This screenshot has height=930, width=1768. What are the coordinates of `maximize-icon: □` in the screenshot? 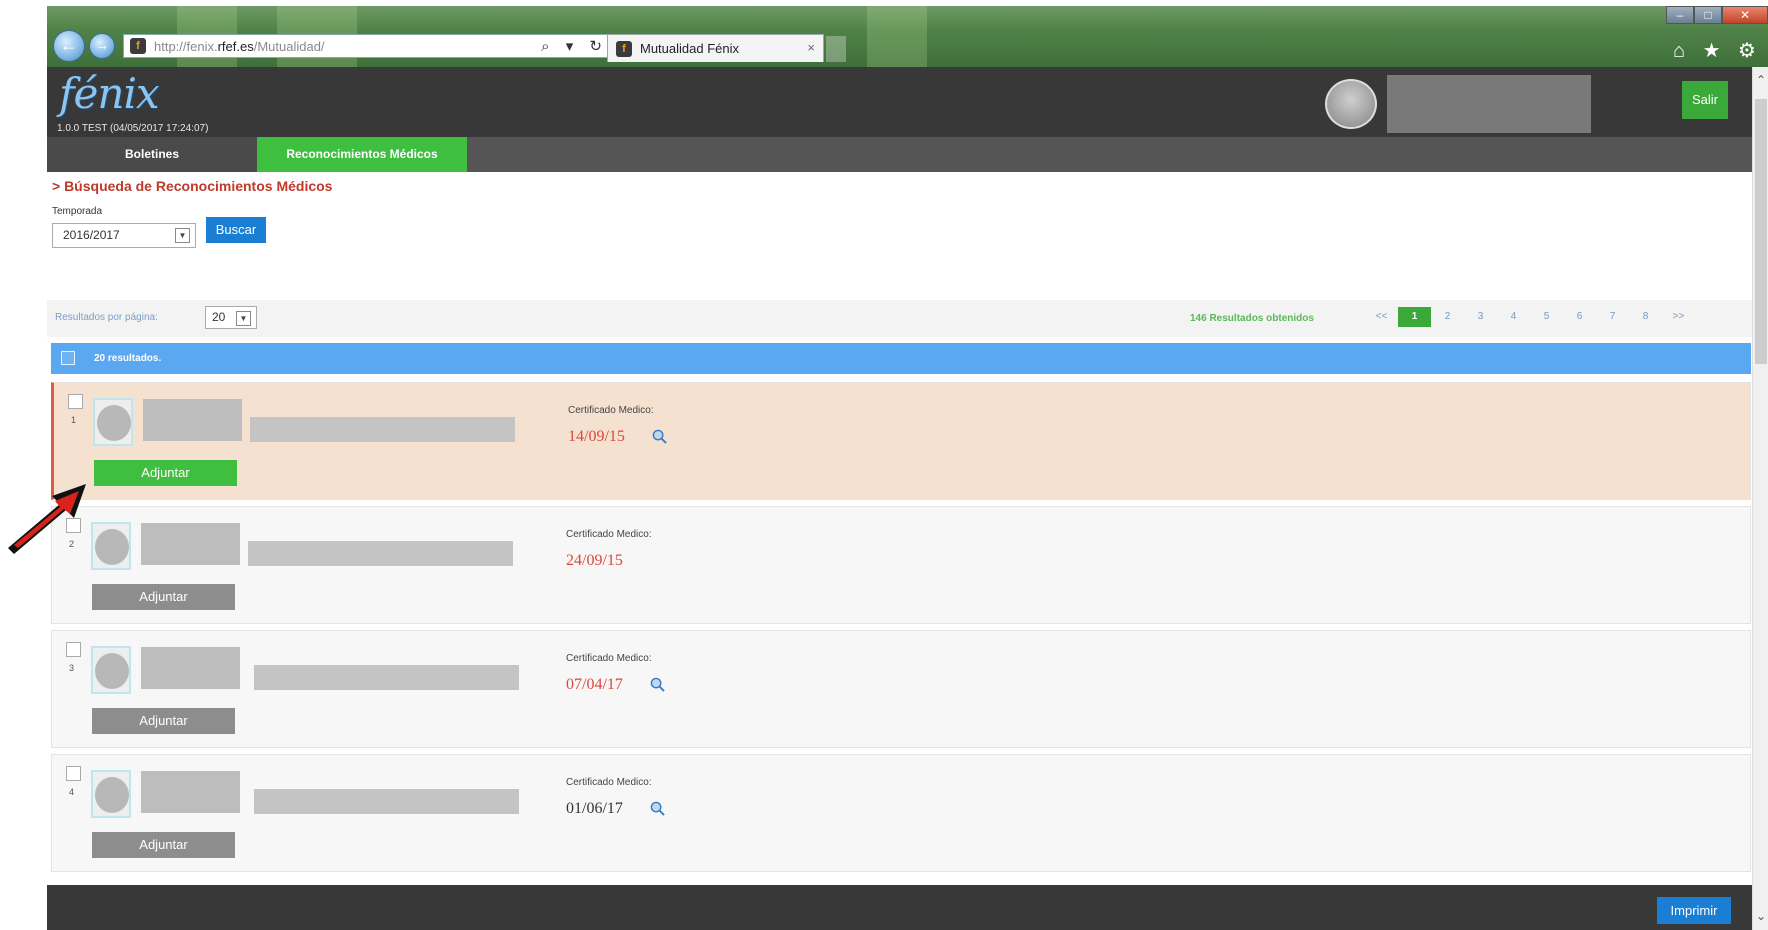 It's located at (1708, 15).